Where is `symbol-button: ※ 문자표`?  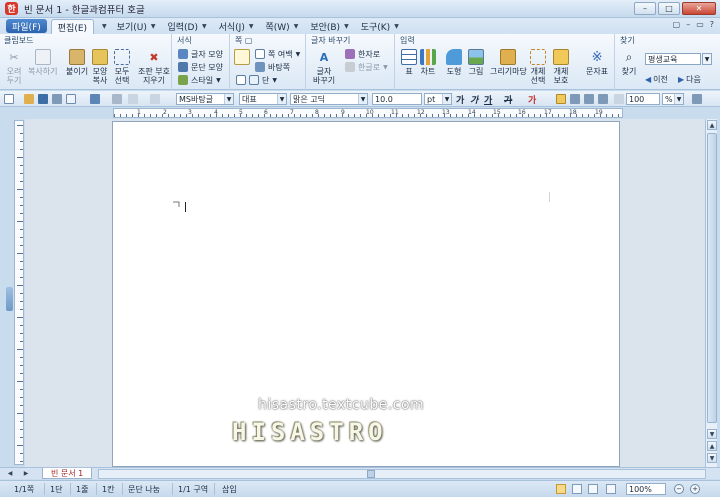
symbol-button: ※ 문자표 is located at coordinates (597, 63).